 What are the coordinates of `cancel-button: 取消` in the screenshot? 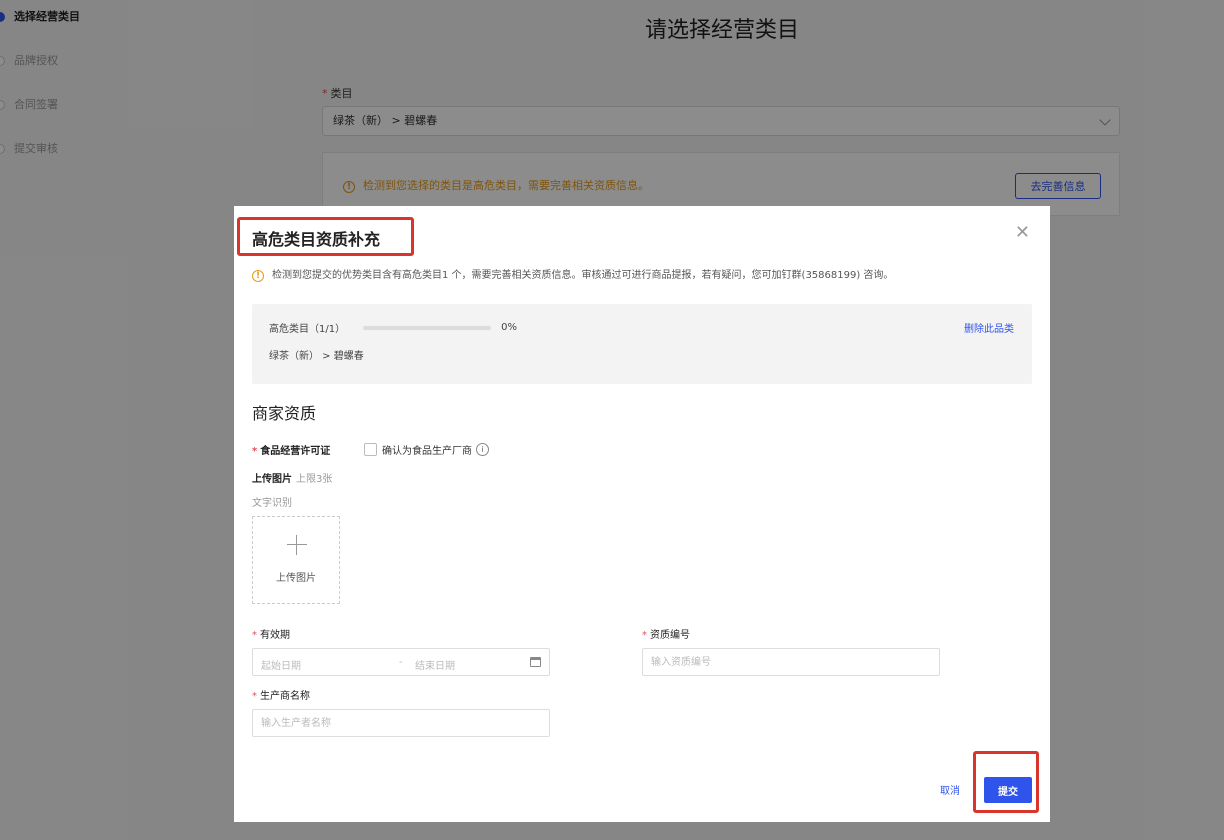 It's located at (950, 789).